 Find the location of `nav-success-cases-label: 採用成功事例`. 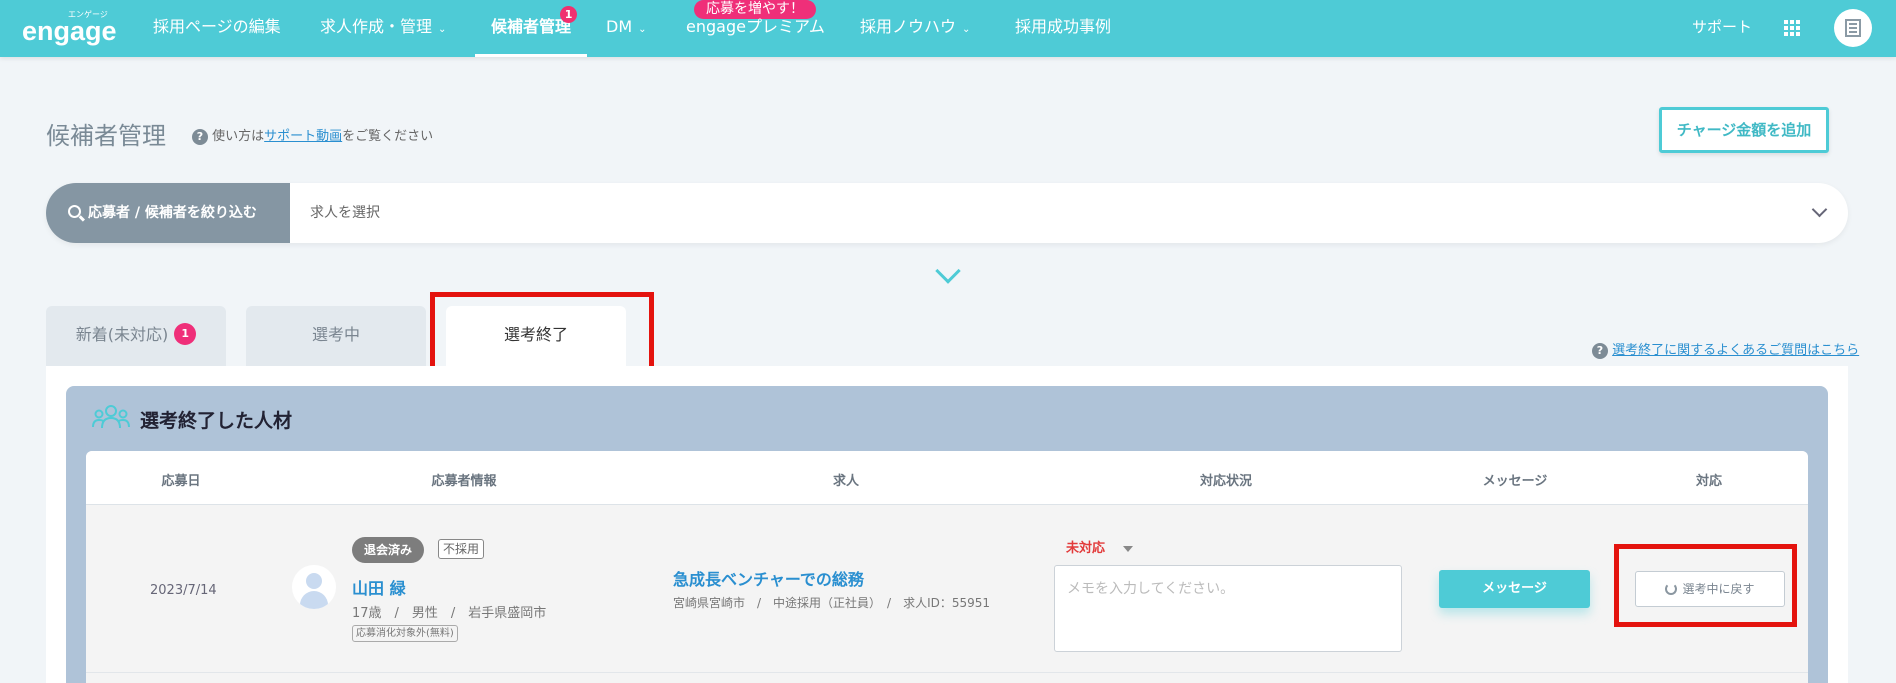

nav-success-cases-label: 採用成功事例 is located at coordinates (1063, 26).